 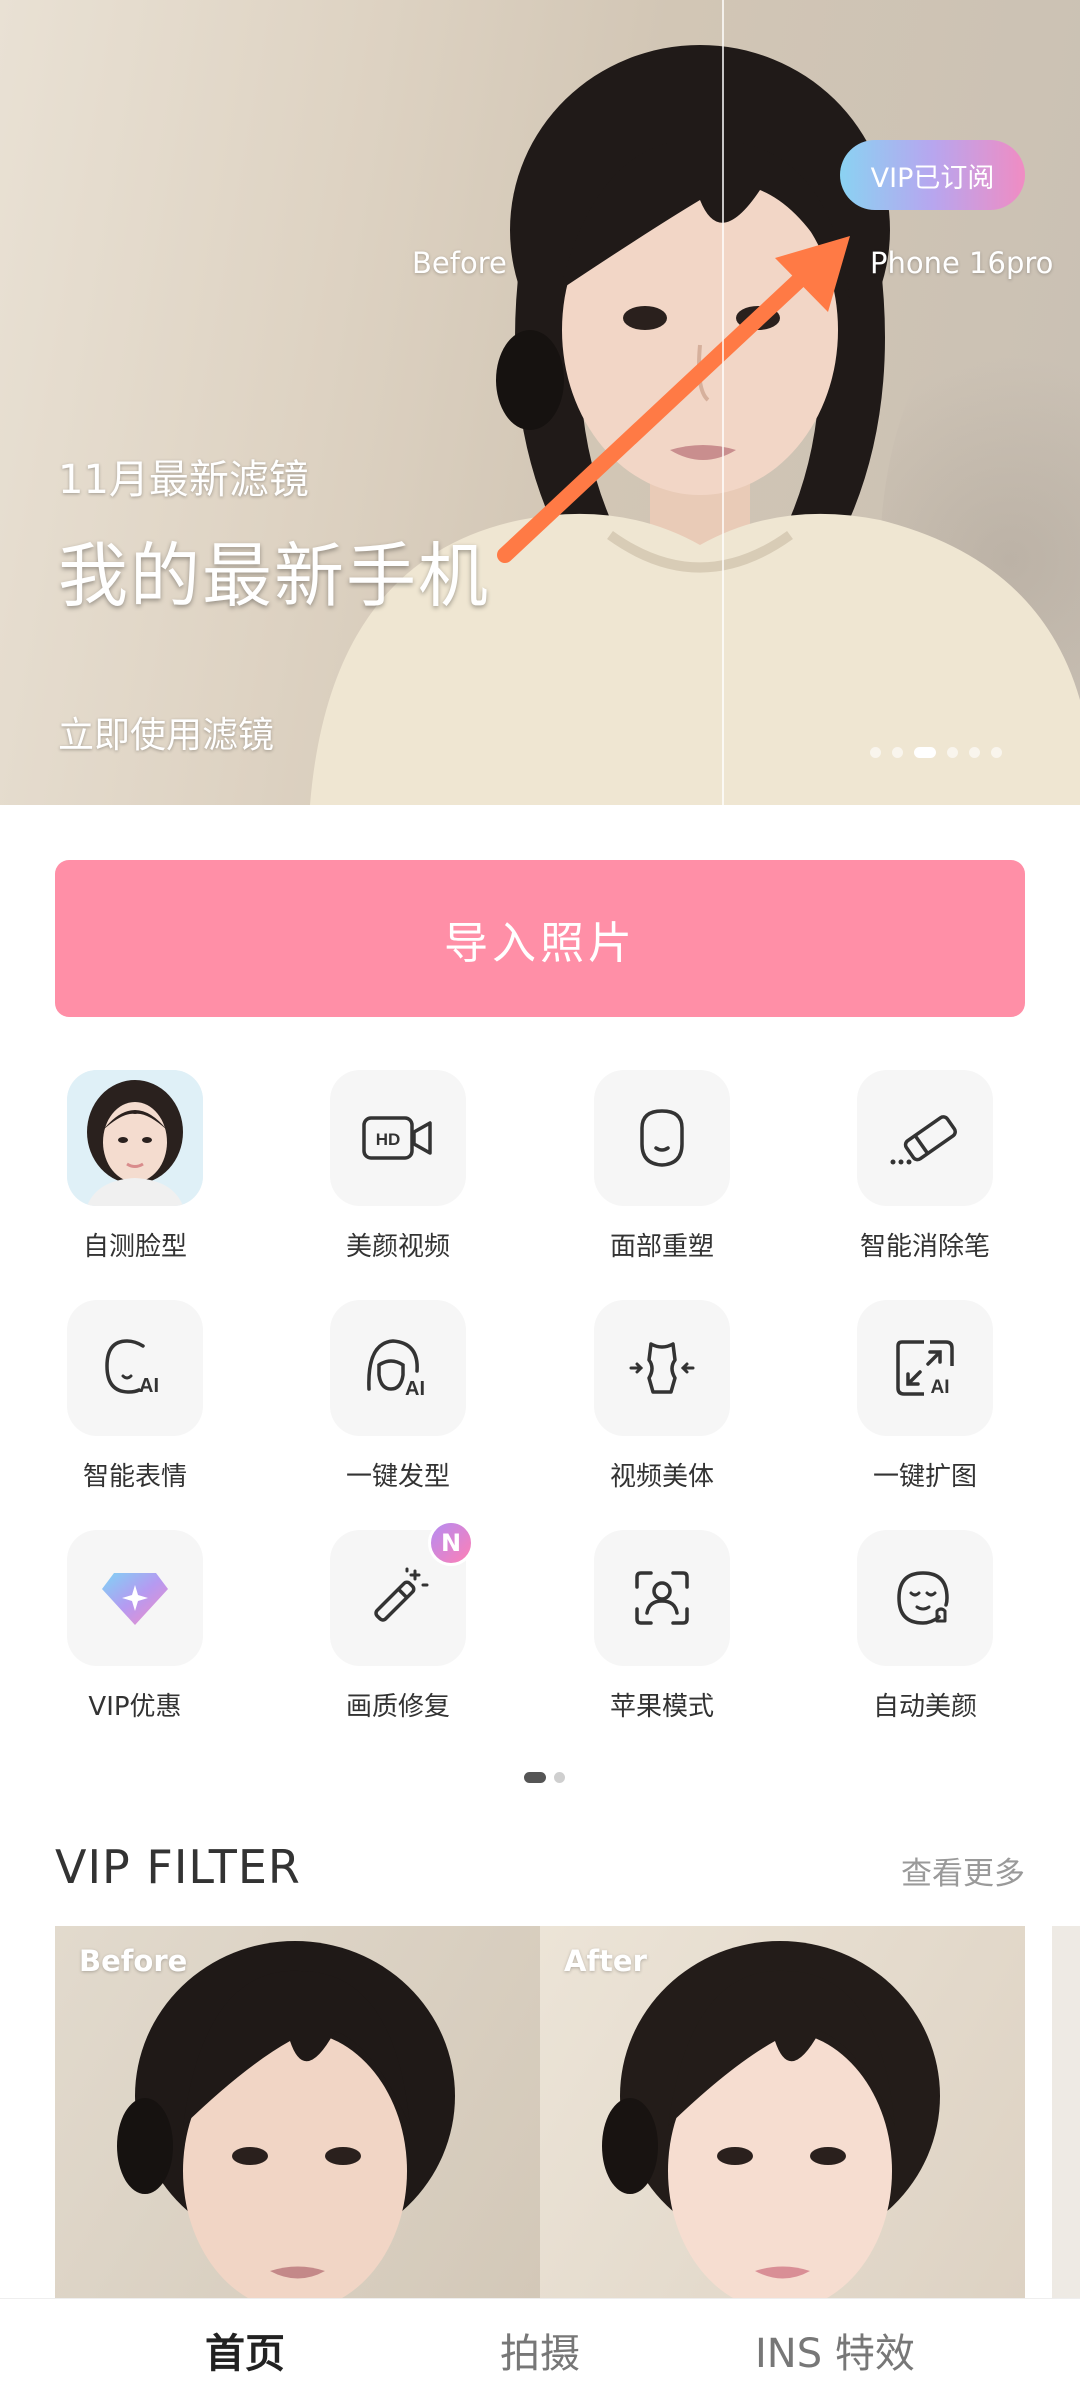 I want to click on after-image: After, so click(x=782, y=2113).